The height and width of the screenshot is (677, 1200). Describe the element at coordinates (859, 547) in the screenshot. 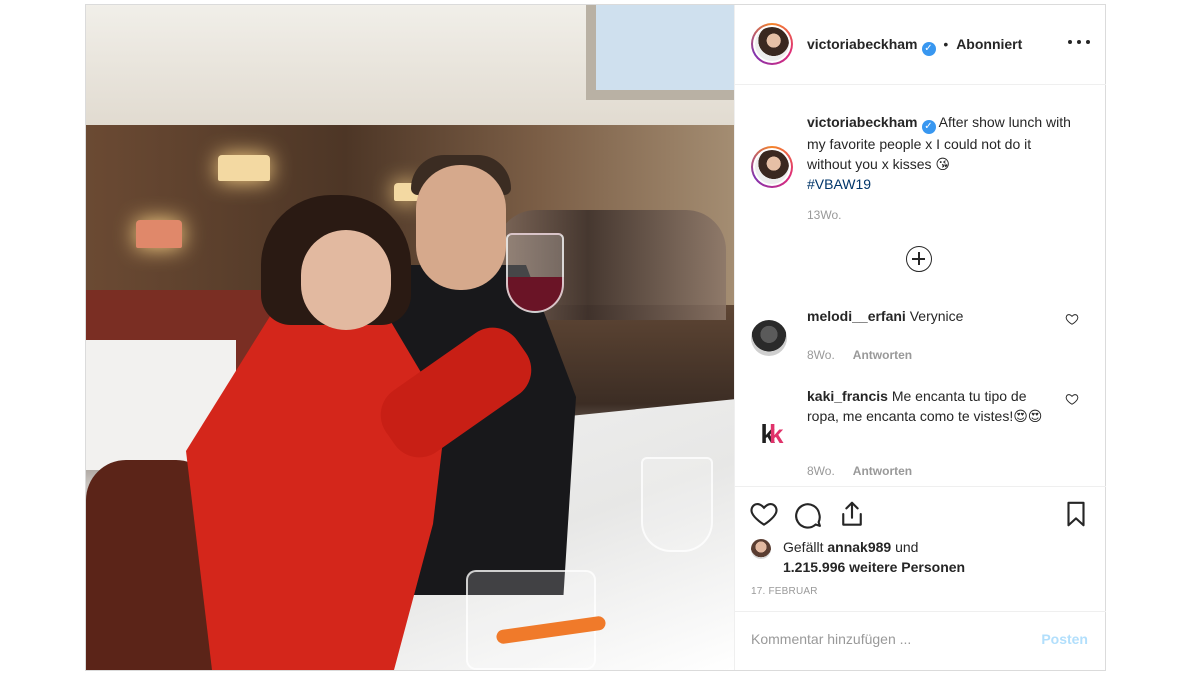

I see `likes-user-link: annak989` at that location.